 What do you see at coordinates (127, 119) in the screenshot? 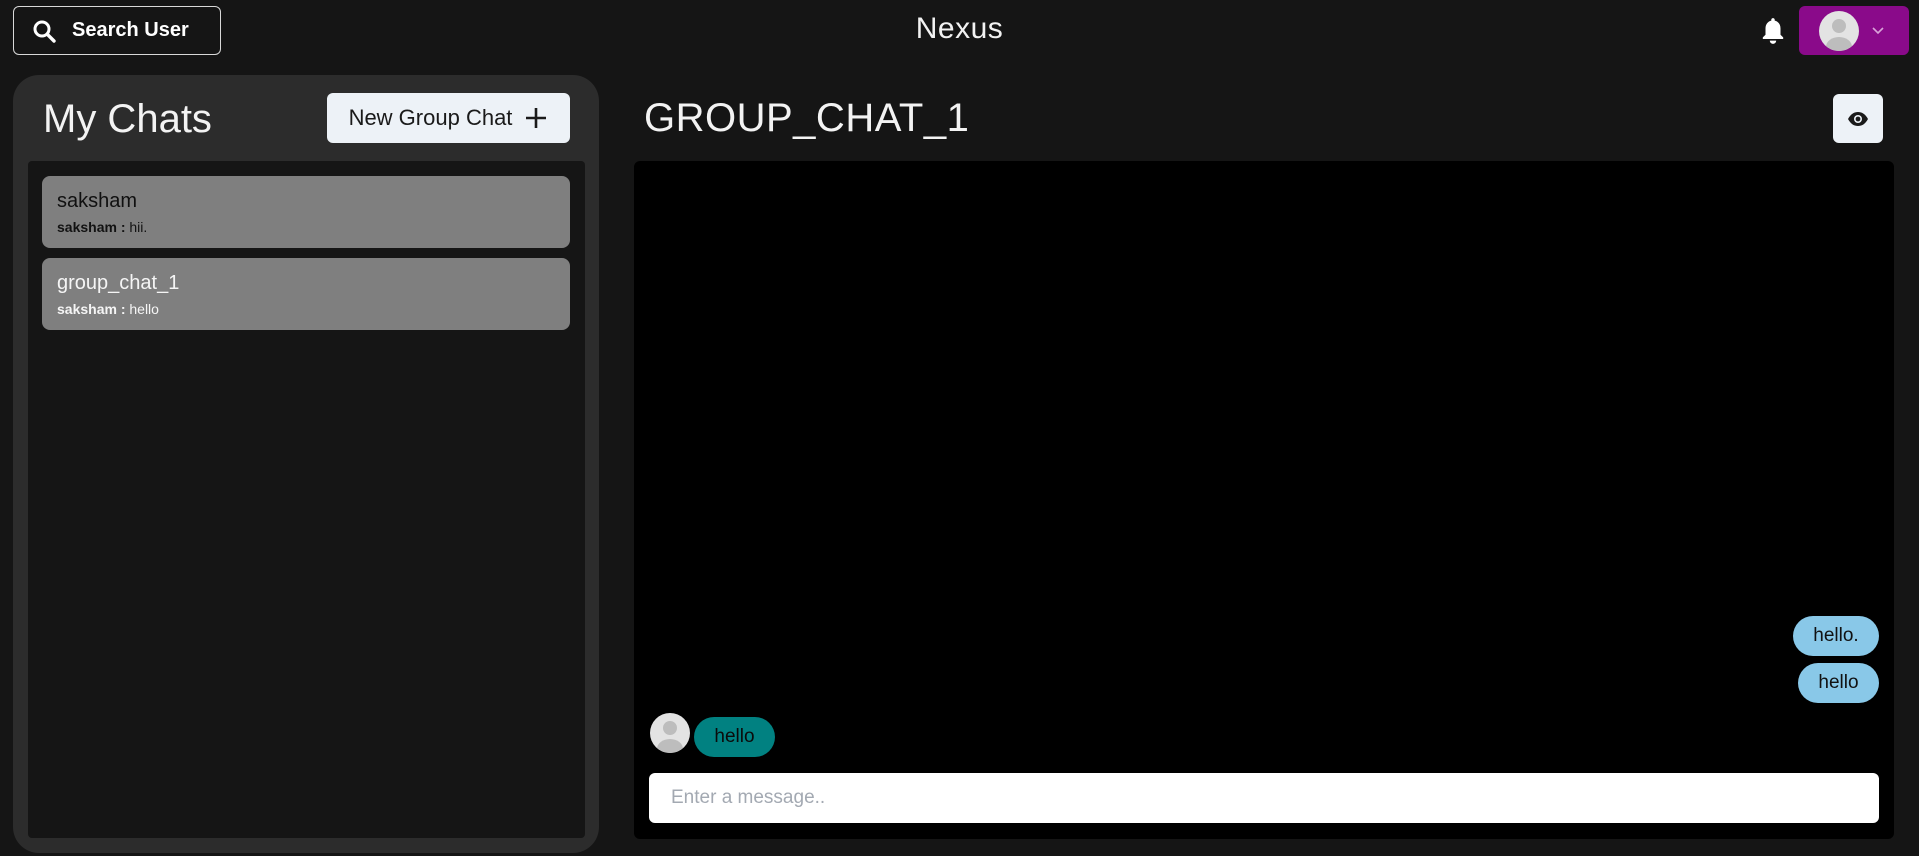
I see `my-chats-heading: My Chats` at bounding box center [127, 119].